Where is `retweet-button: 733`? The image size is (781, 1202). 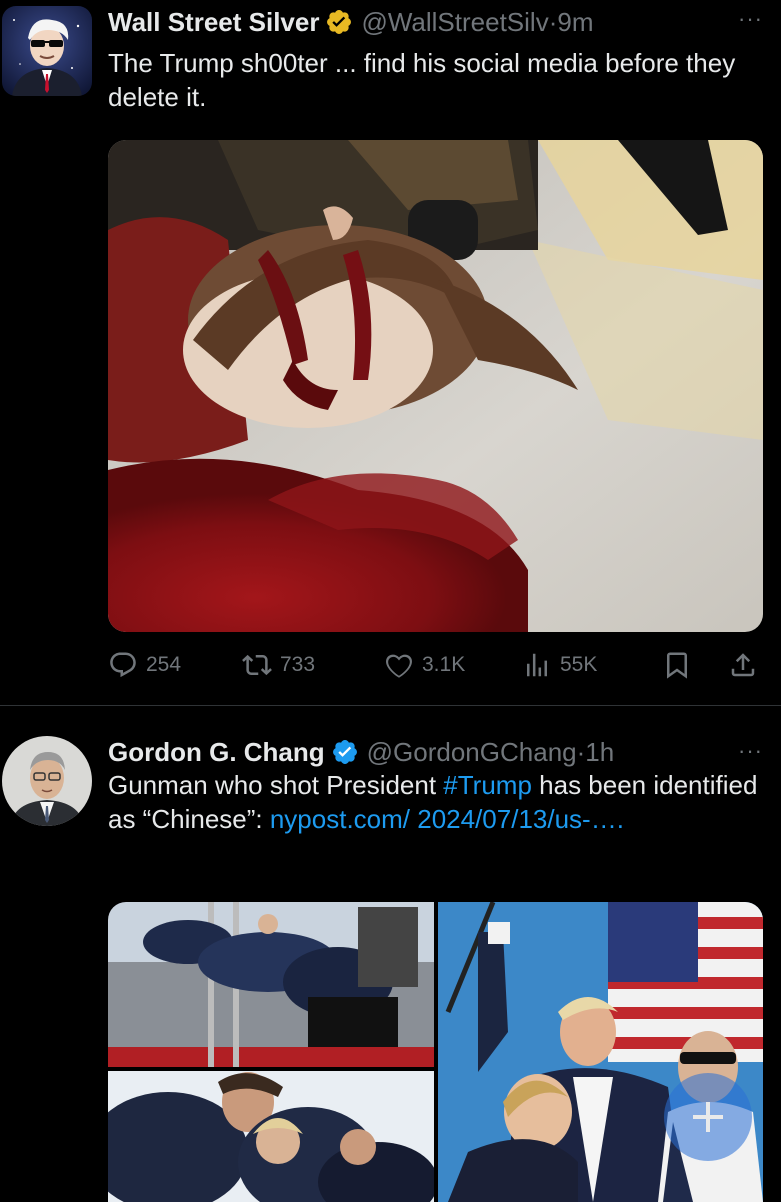
retweet-button: 733 is located at coordinates (278, 665).